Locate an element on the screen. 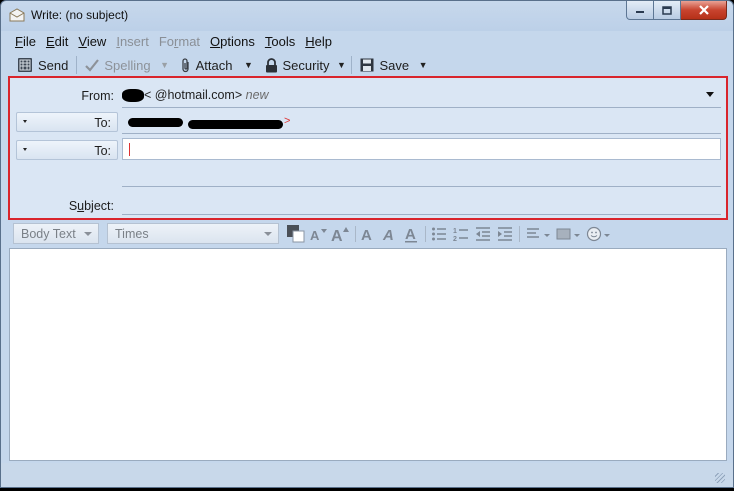  redacted-name is located at coordinates (133, 96).